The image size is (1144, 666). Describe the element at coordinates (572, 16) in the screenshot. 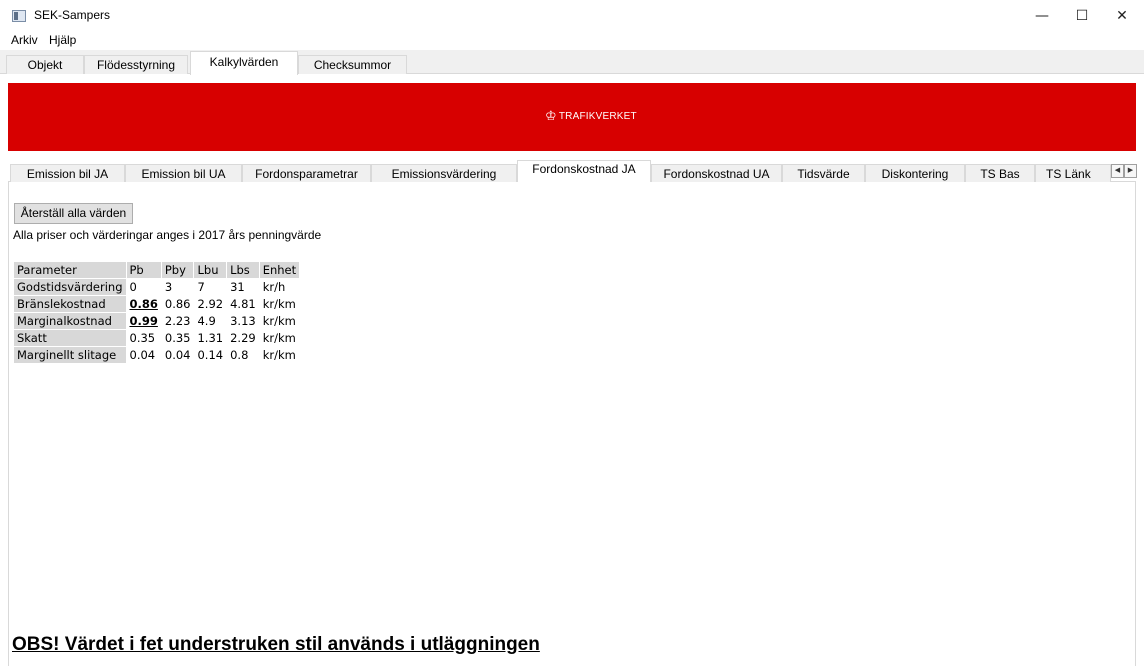

I see `title-bar: SEK-Sampers — ☐ ✕` at that location.